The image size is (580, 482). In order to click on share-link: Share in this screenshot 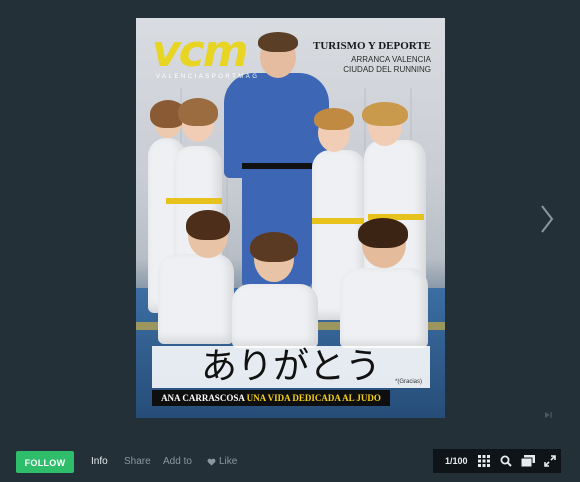, I will do `click(137, 461)`.